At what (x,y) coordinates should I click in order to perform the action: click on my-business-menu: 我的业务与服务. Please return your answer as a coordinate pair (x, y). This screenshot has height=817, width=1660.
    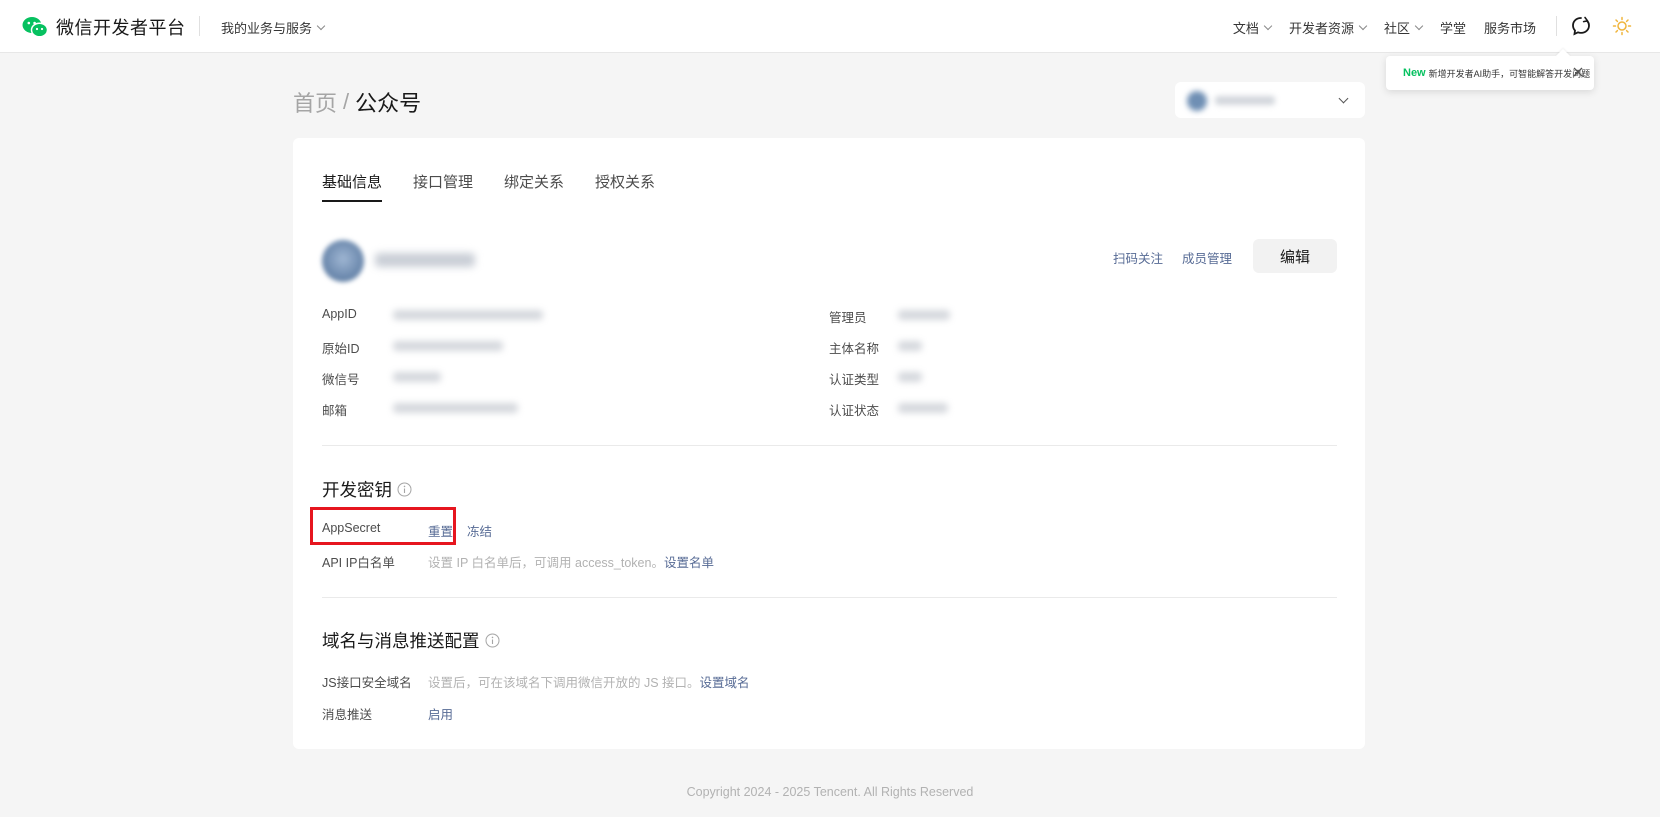
    Looking at the image, I should click on (273, 27).